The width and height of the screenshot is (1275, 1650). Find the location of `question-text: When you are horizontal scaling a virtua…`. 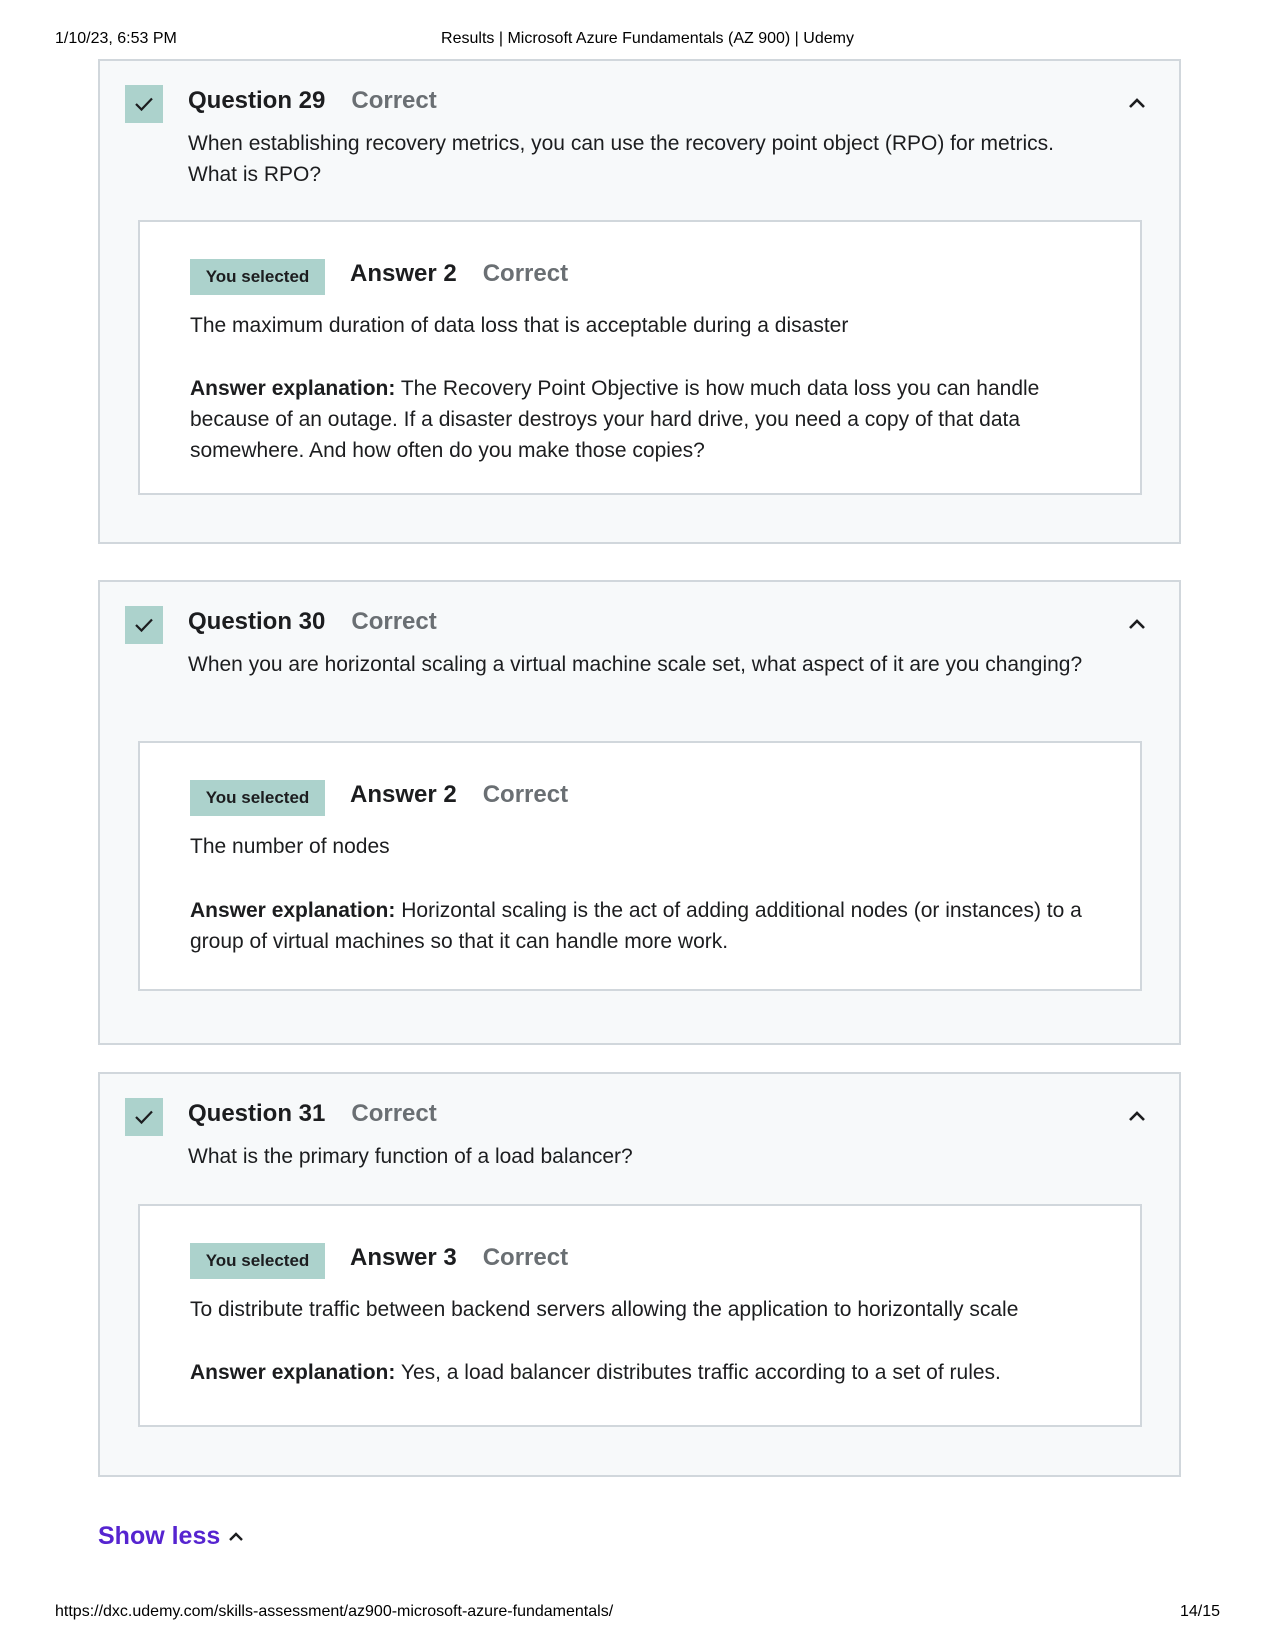

question-text: When you are horizontal scaling a virtua… is located at coordinates (635, 664).